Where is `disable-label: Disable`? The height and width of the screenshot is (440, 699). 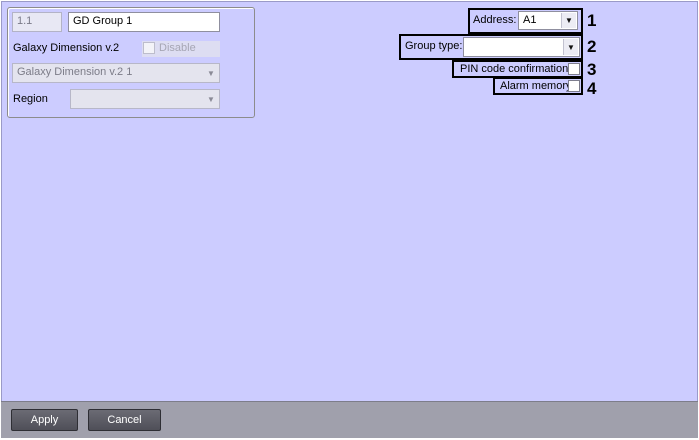
disable-label: Disable is located at coordinates (177, 48).